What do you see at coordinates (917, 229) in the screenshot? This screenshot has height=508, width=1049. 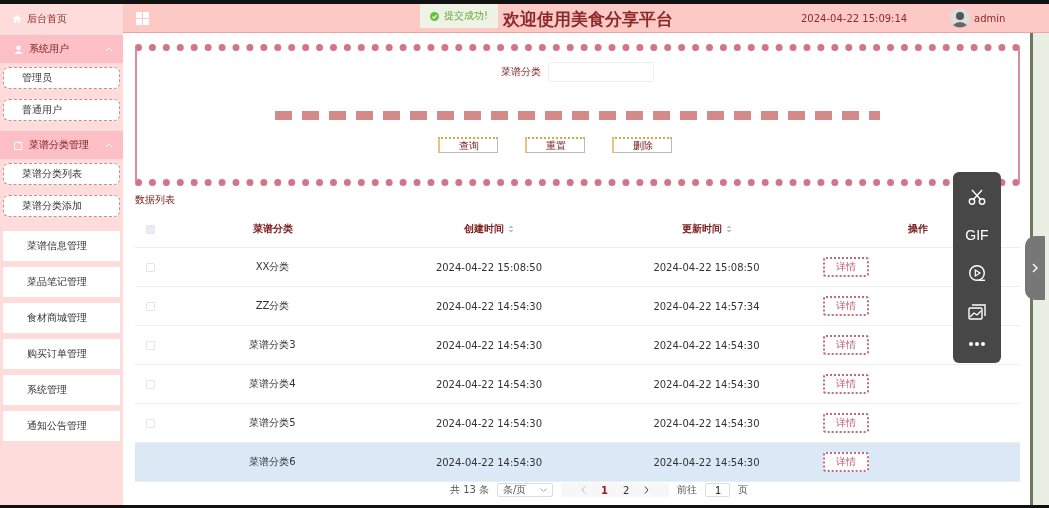 I see `column-header: 操作` at bounding box center [917, 229].